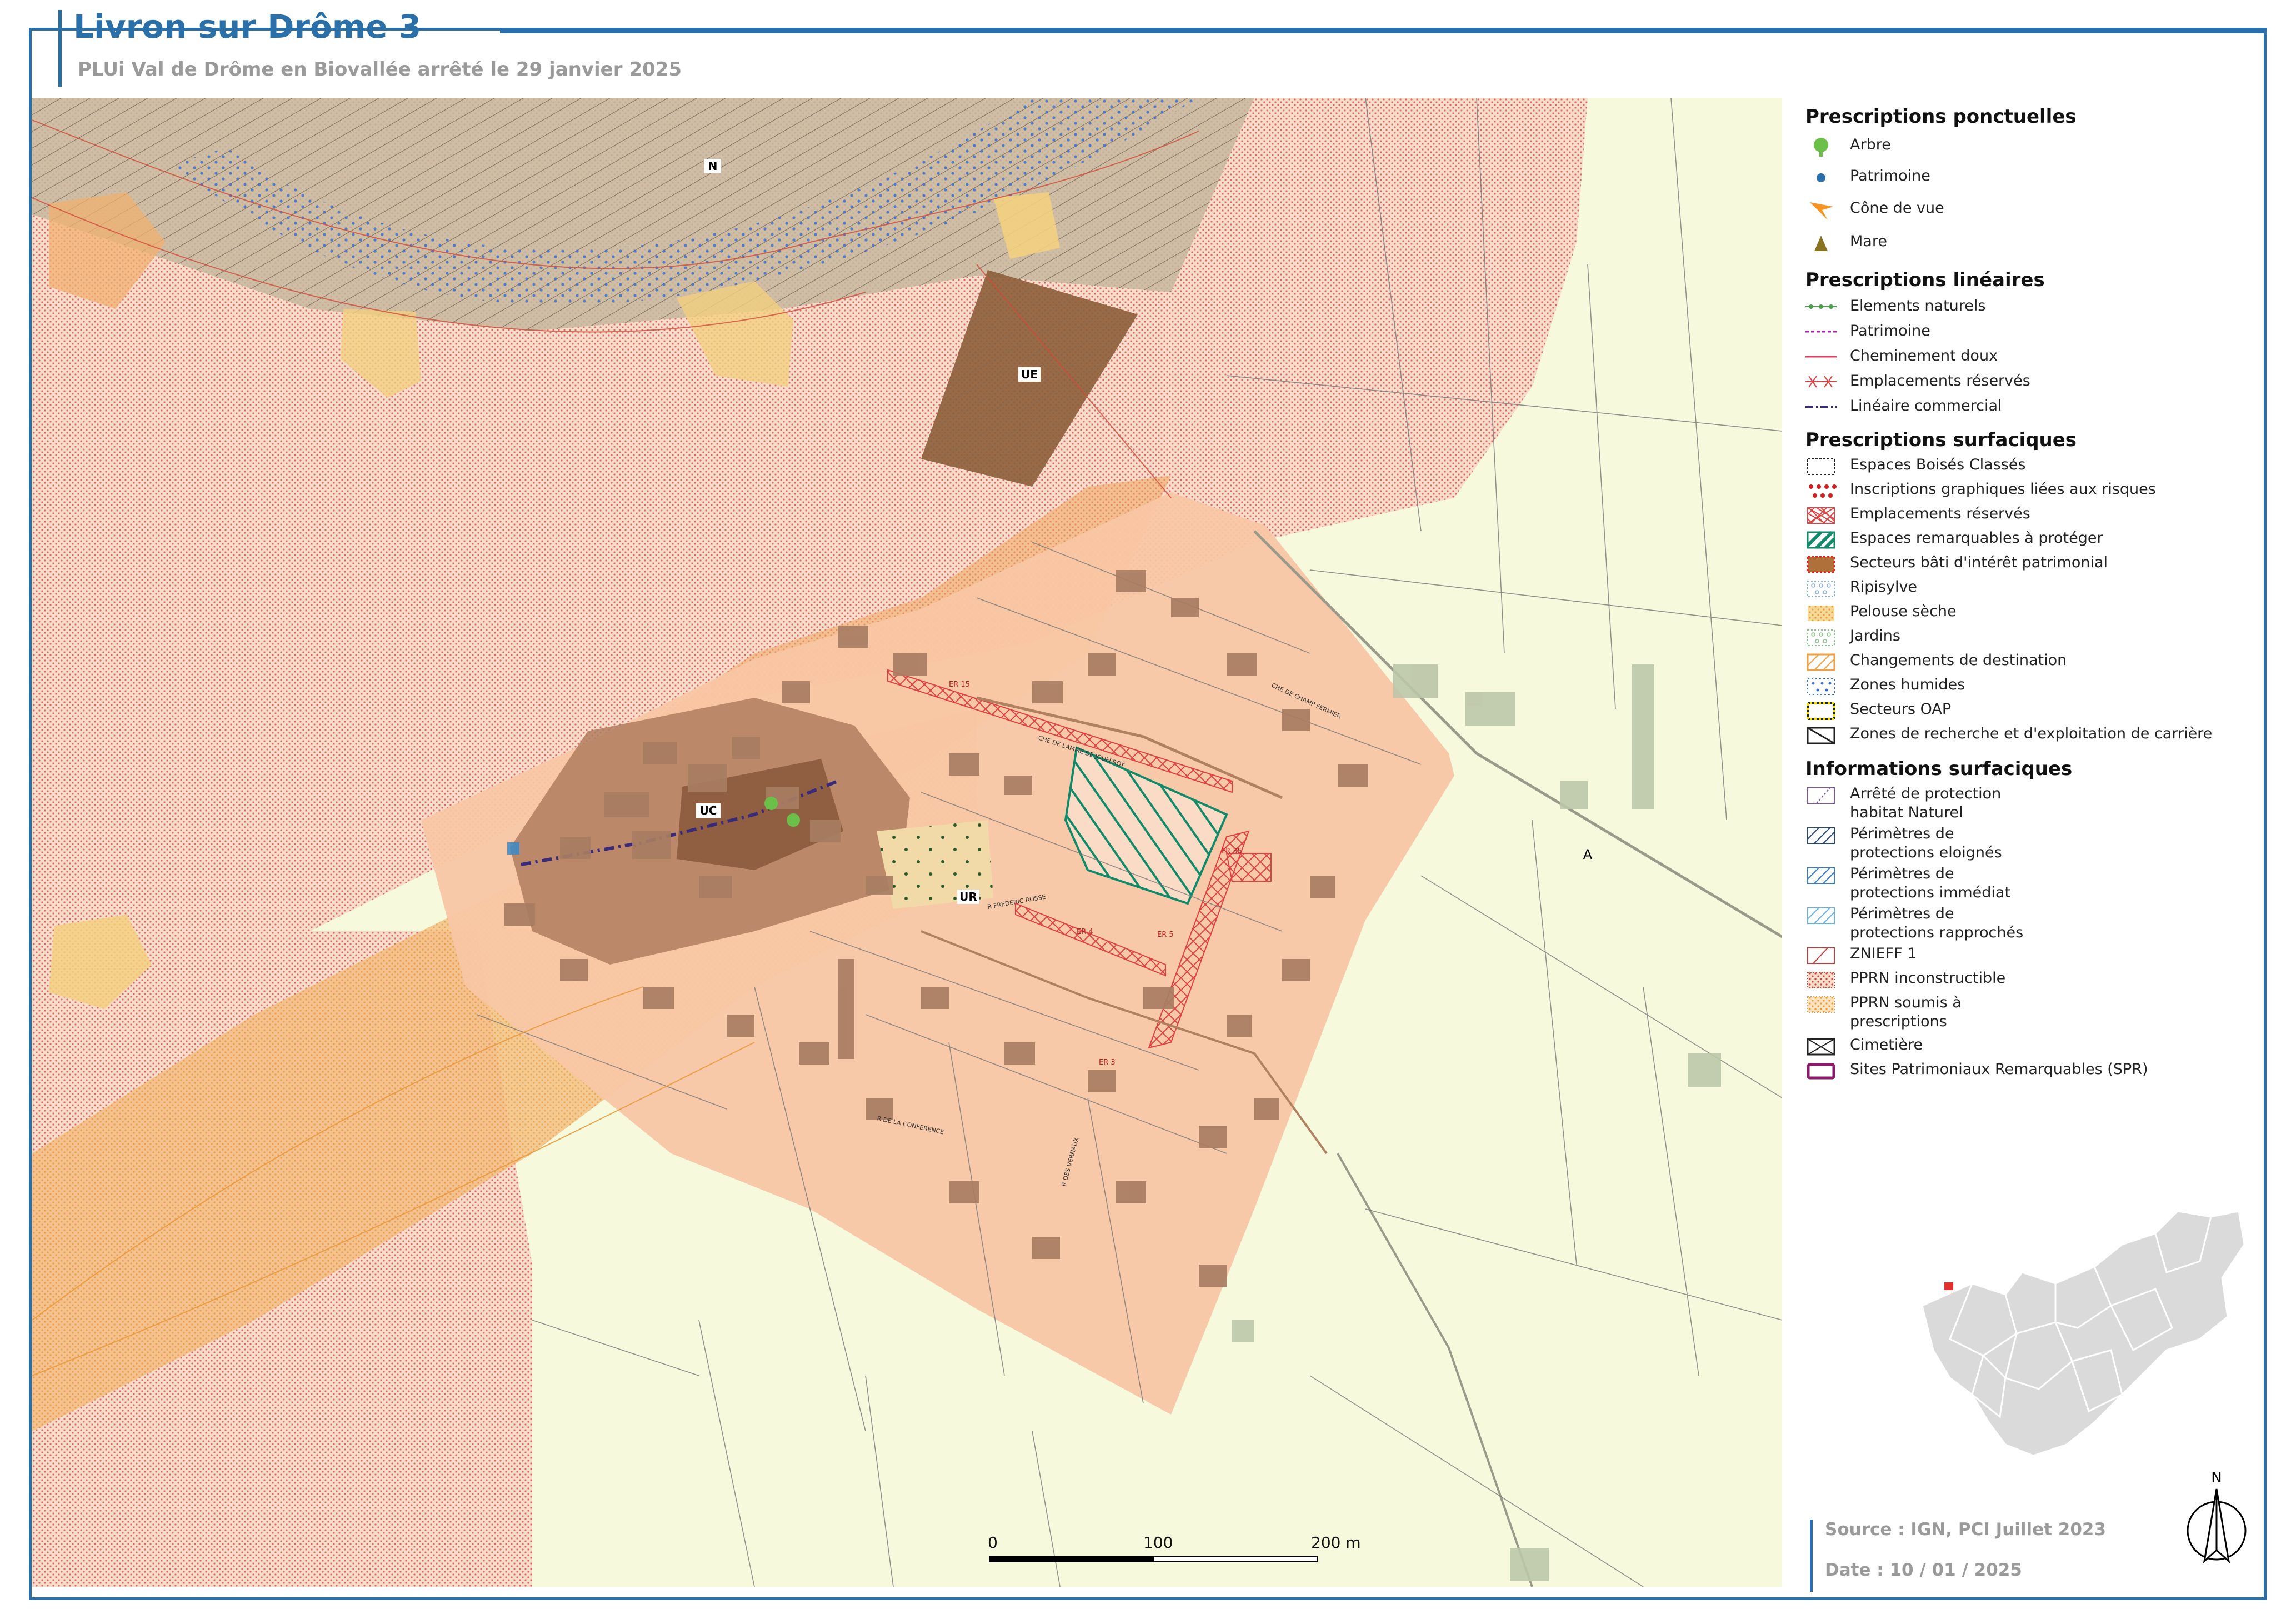 Image resolution: width=2296 pixels, height=1624 pixels. What do you see at coordinates (1821, 407) in the screenshot?
I see `line-dashdot-navy-icon` at bounding box center [1821, 407].